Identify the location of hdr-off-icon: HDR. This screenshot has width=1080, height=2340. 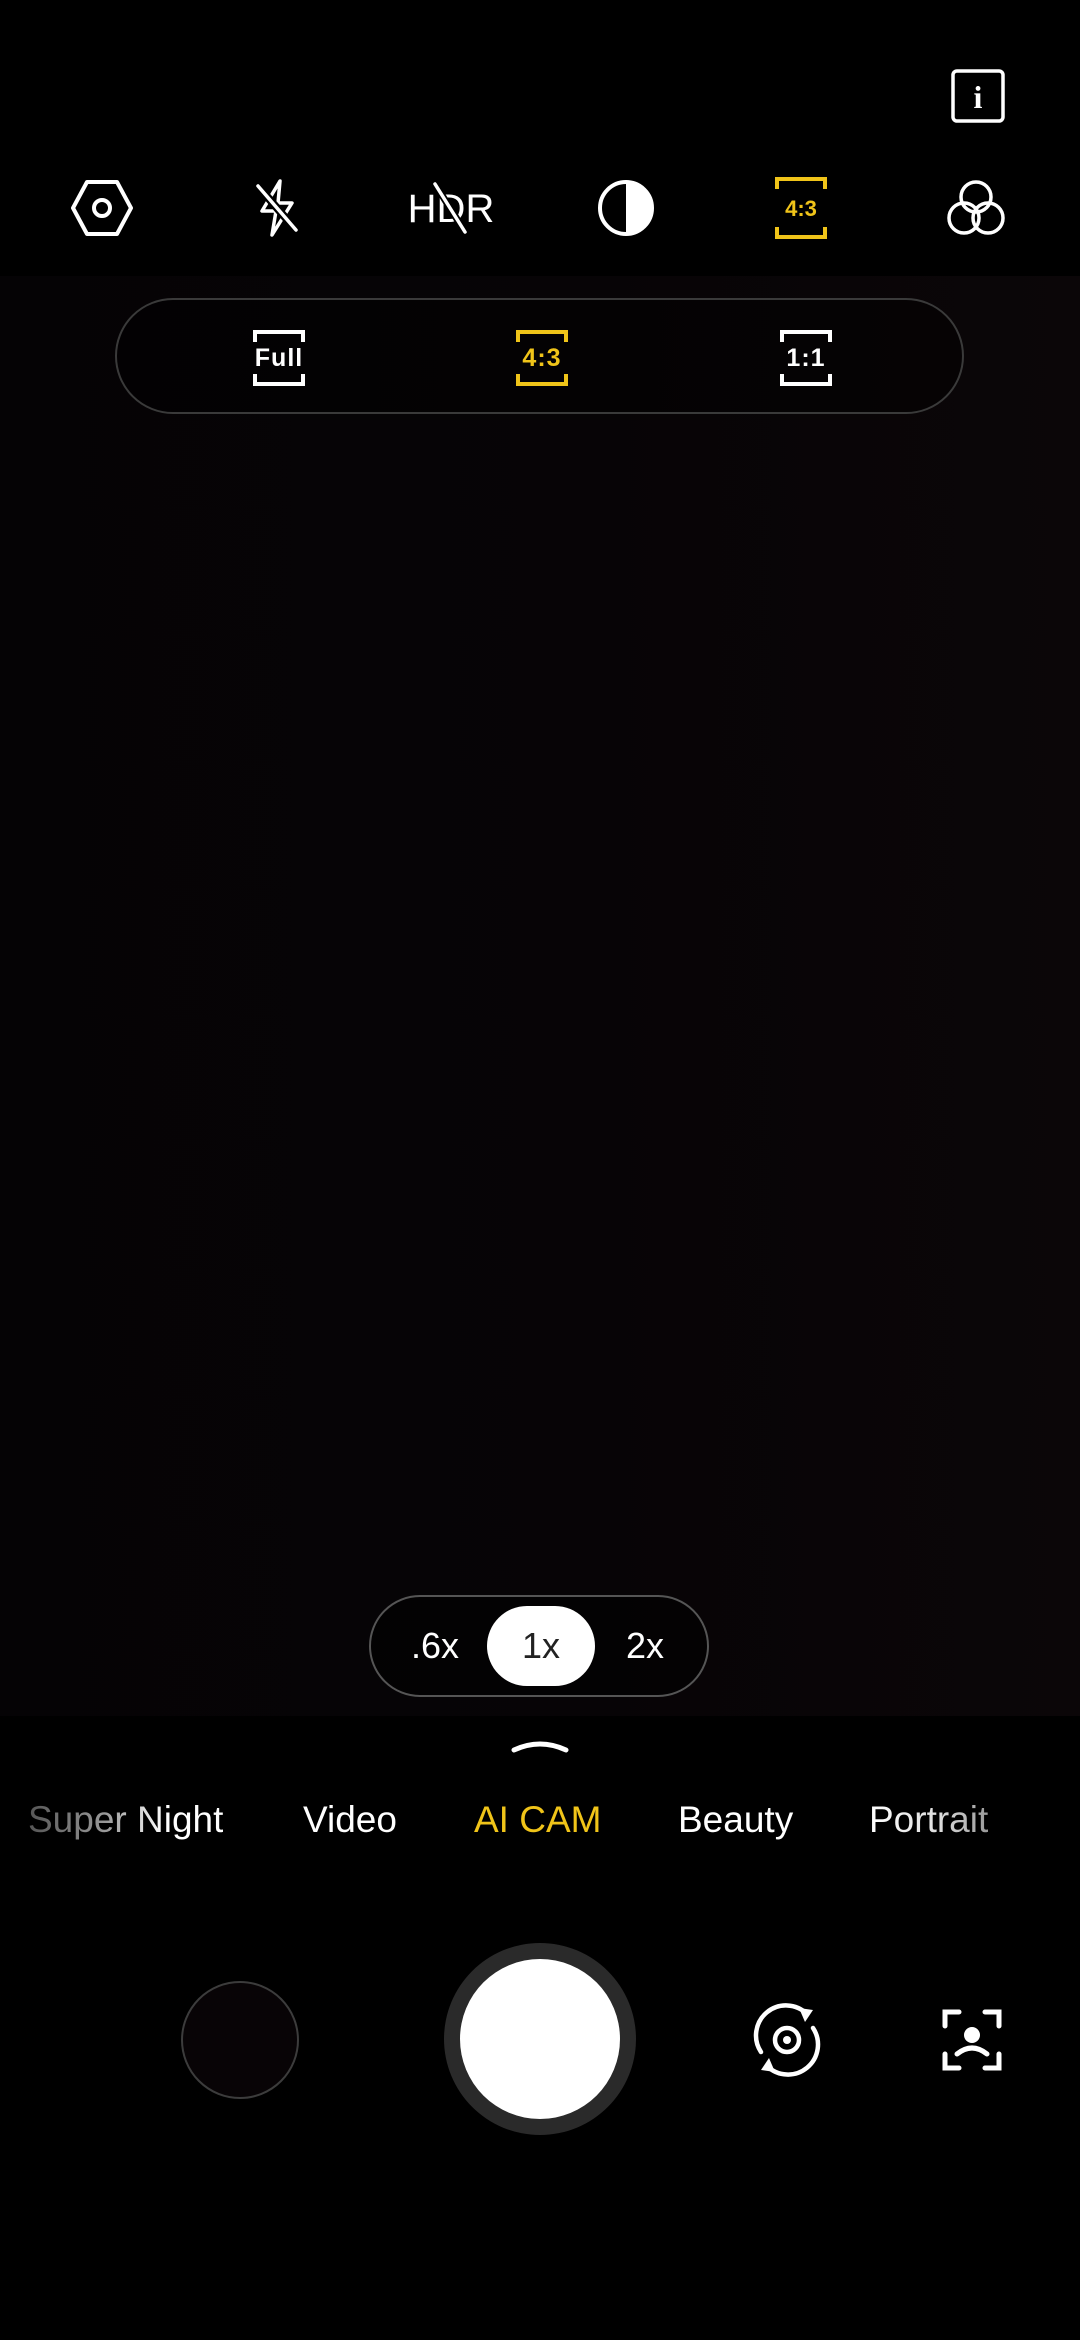
(451, 207).